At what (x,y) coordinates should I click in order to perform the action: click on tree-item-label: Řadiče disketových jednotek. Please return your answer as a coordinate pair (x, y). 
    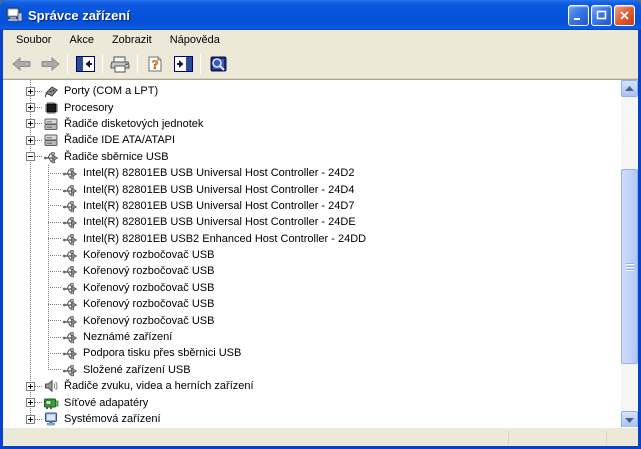
    Looking at the image, I should click on (134, 123).